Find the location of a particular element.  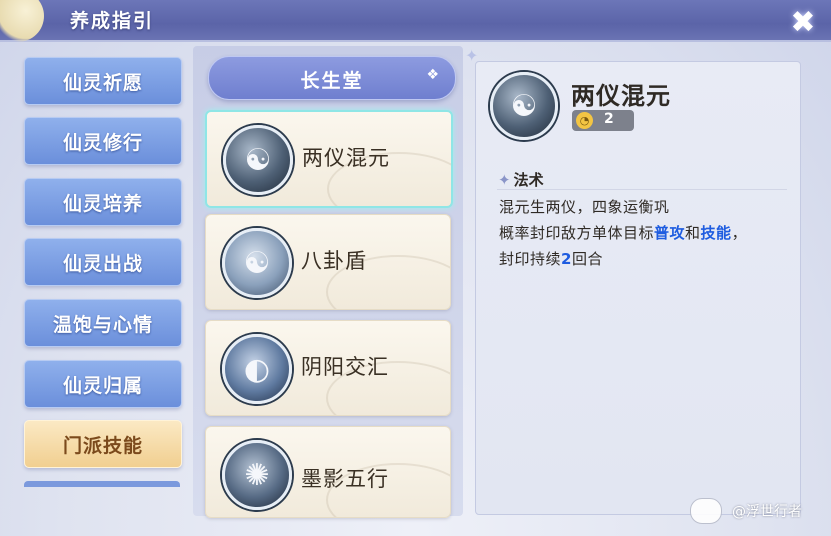

skill-name: 墨影五行 is located at coordinates (345, 479).